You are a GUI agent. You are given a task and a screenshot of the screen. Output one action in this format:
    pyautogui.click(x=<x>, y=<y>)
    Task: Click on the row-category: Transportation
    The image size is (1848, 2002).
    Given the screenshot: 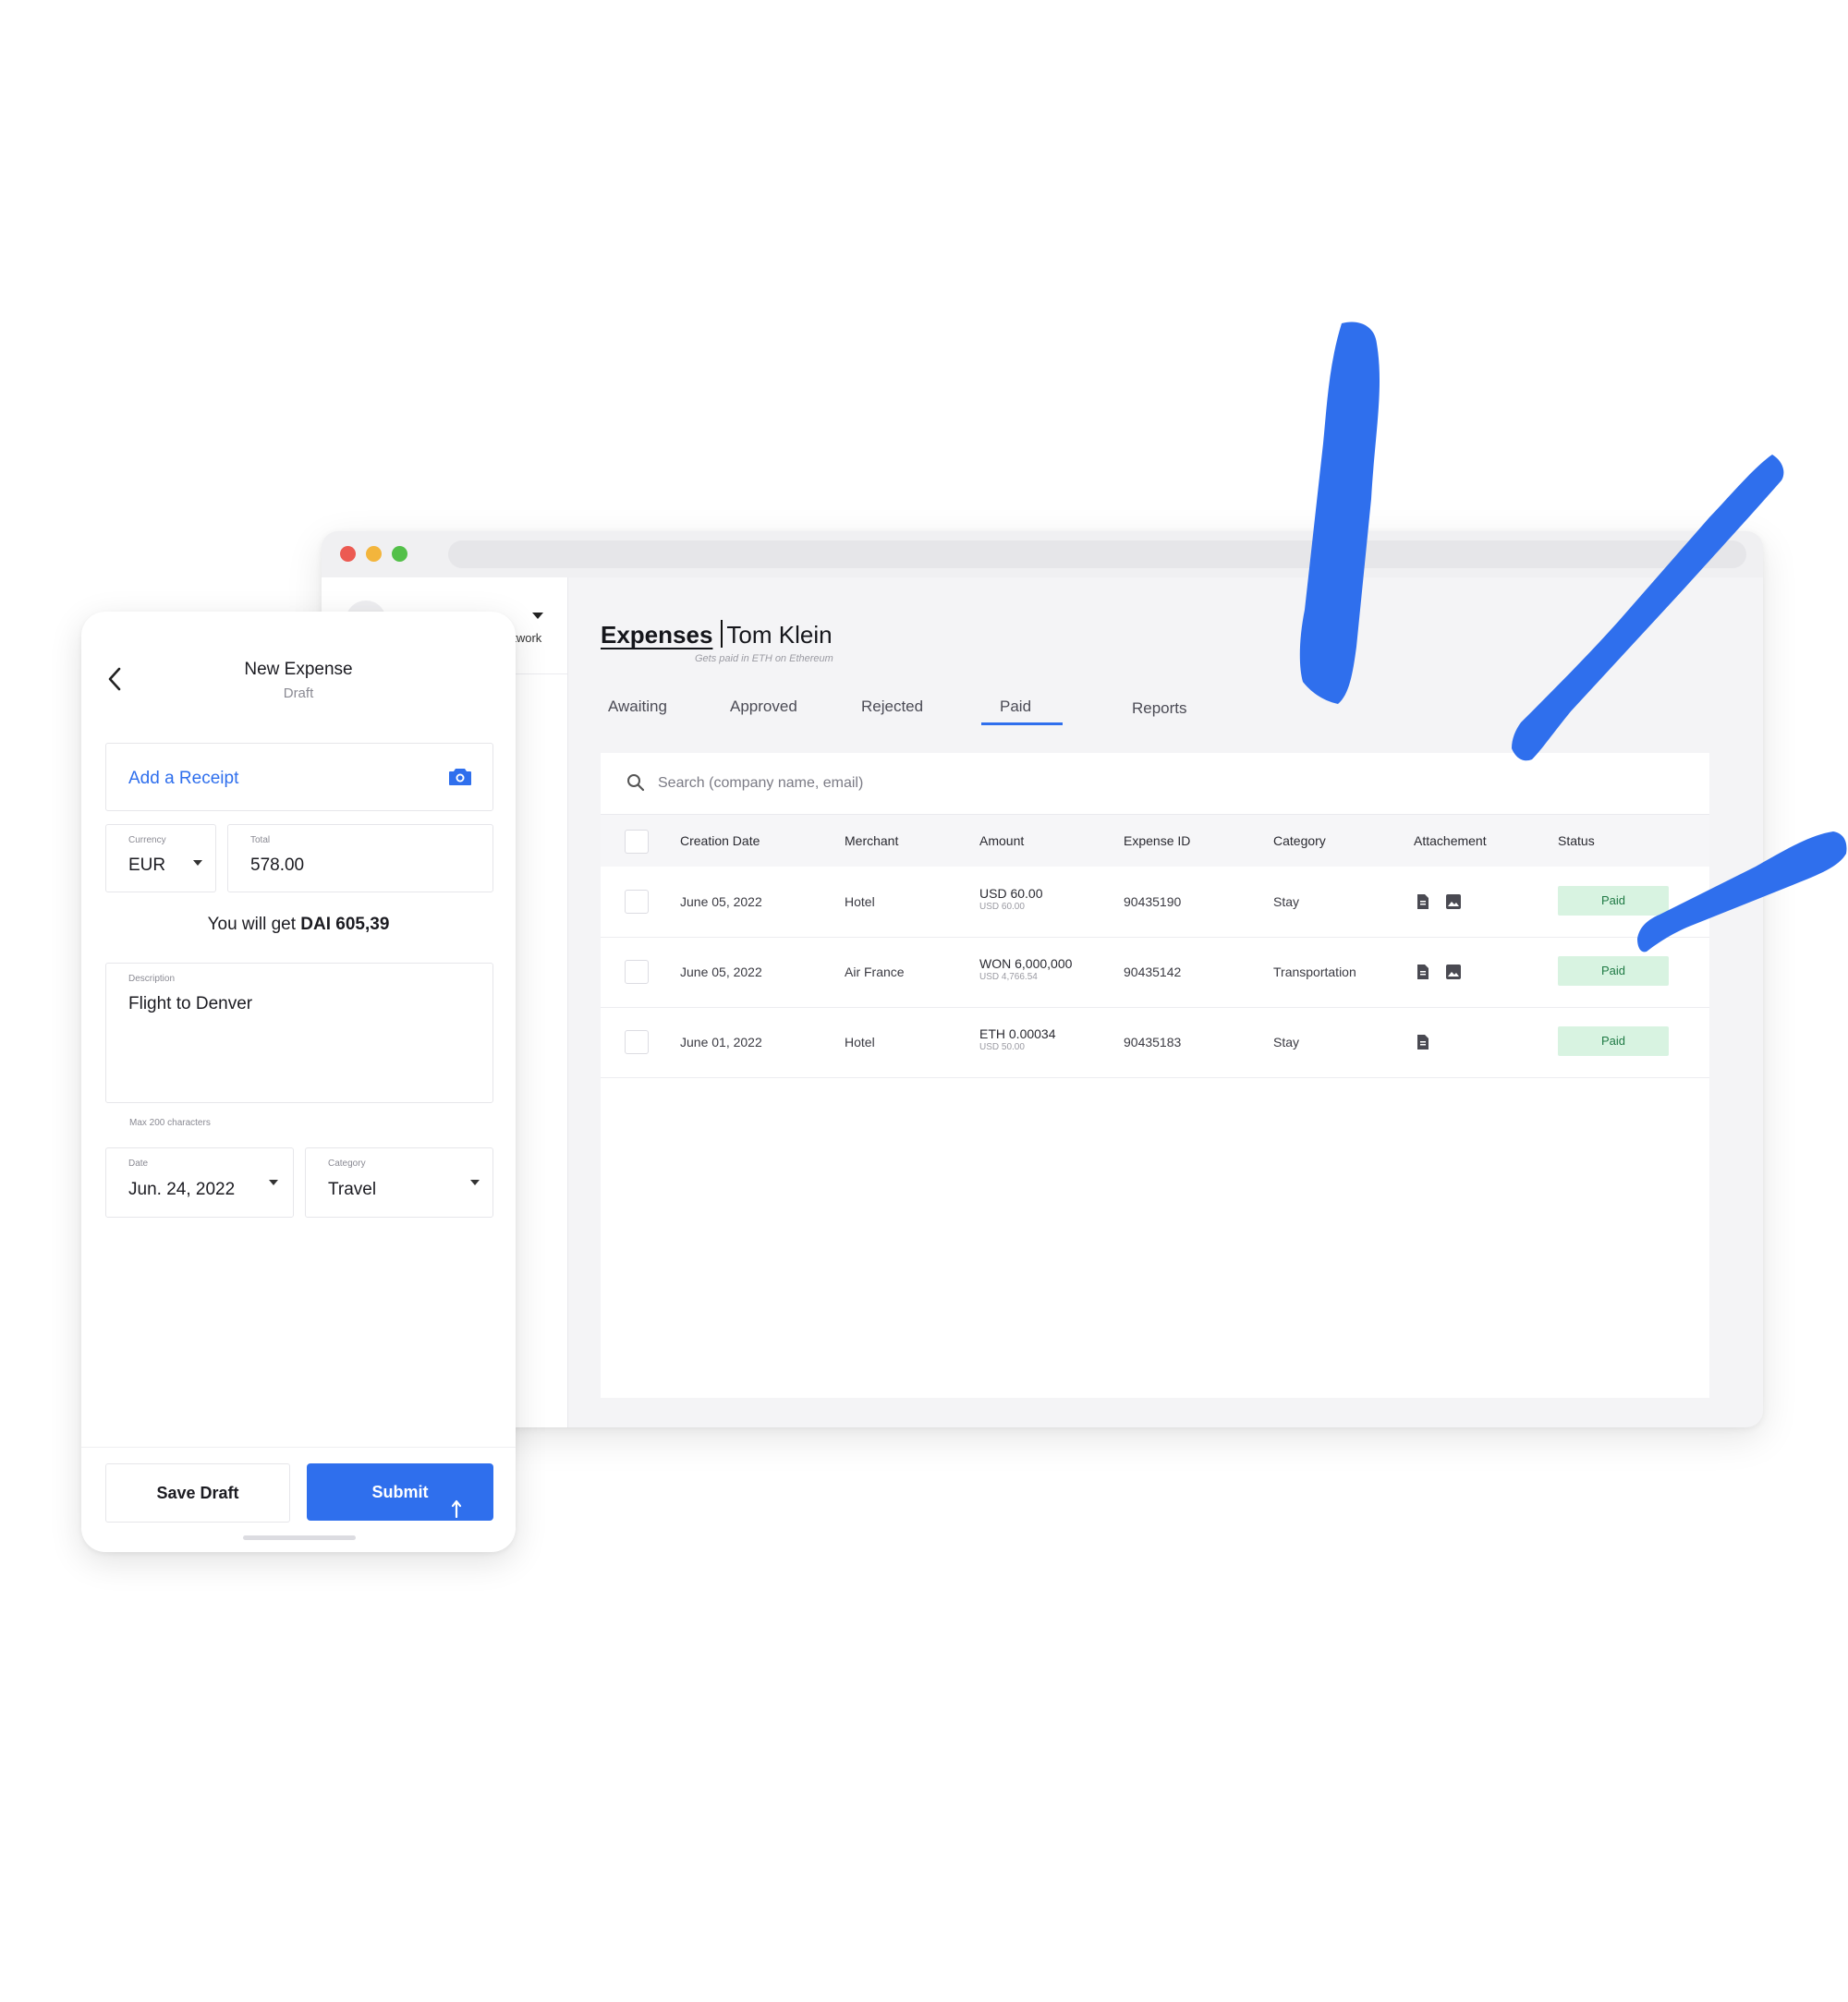 What is the action you would take?
    pyautogui.click(x=1315, y=972)
    